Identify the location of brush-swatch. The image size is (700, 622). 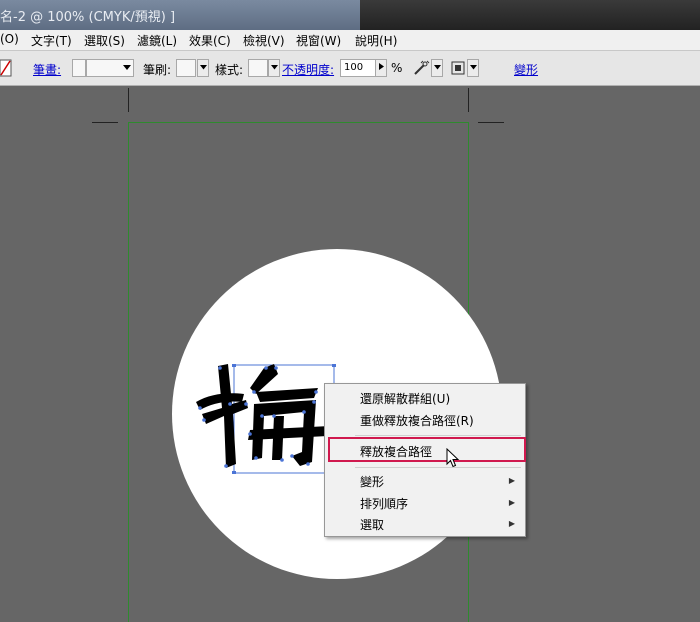
(186, 68).